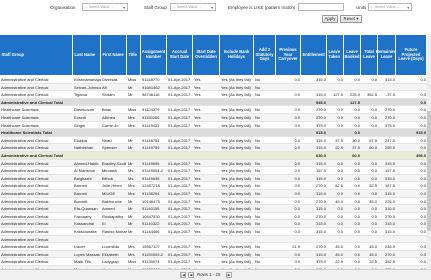 The height and width of the screenshot is (280, 431). I want to click on column-header-future-projected-leave: Future Projected Leave (Days), so click(411, 55).